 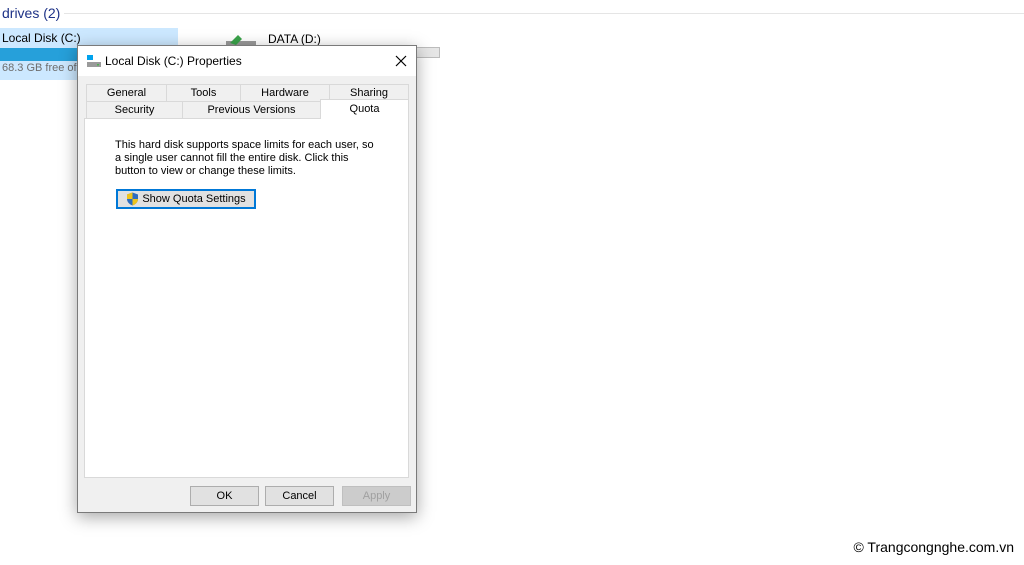 What do you see at coordinates (41, 38) in the screenshot?
I see `drive-c-name: Local Disk (C:)` at bounding box center [41, 38].